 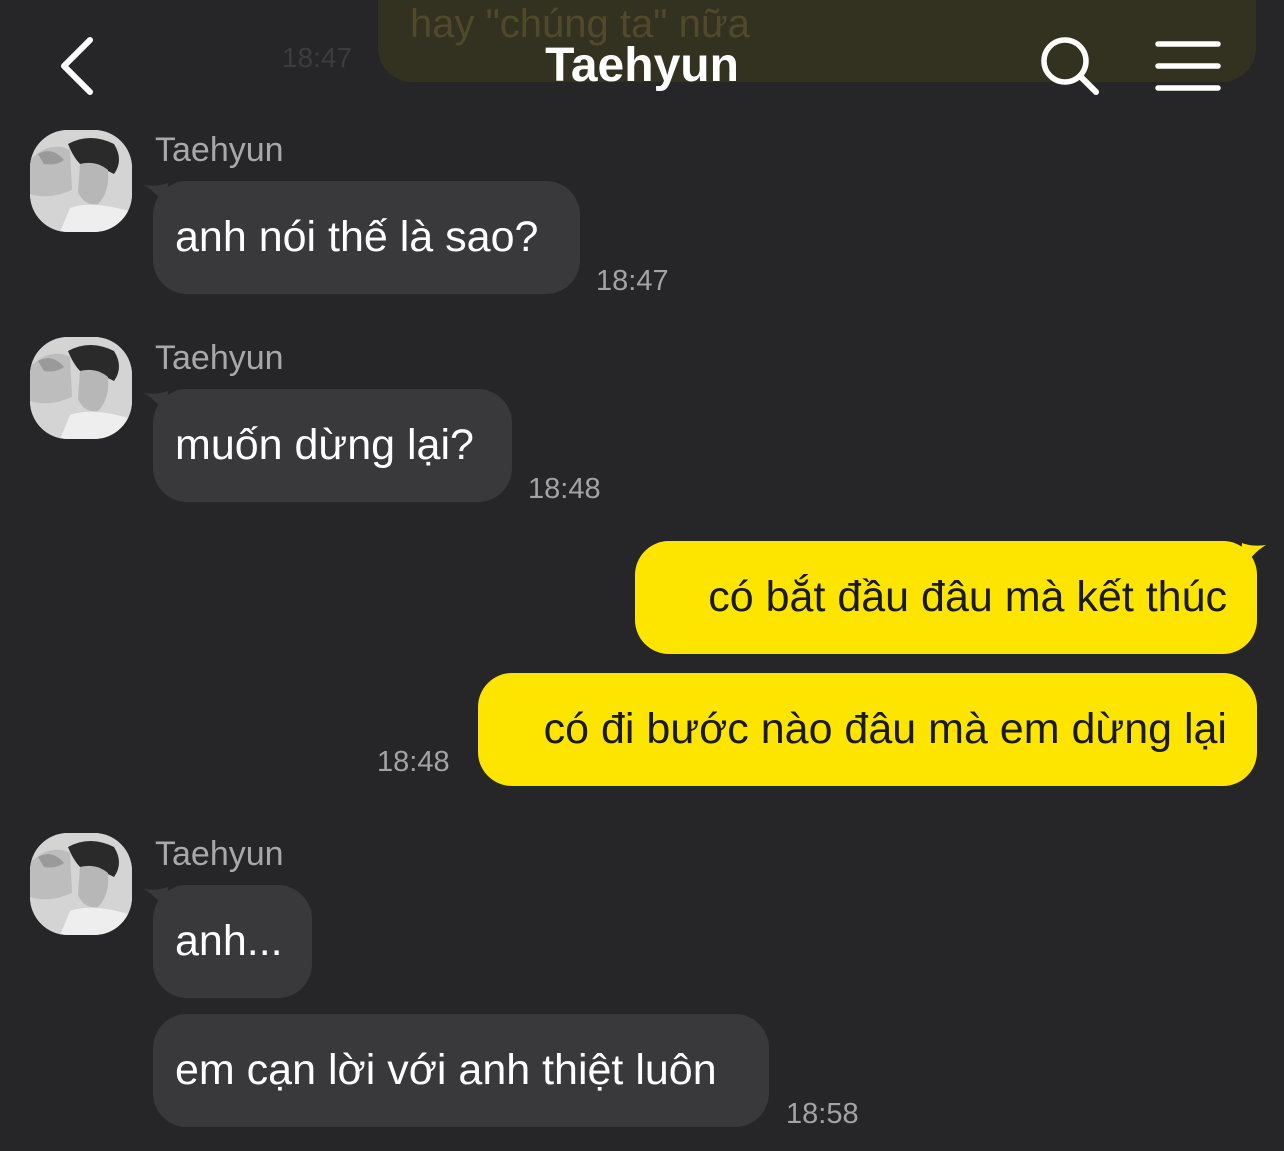 What do you see at coordinates (317, 57) in the screenshot?
I see `previous-message-time: 18:47` at bounding box center [317, 57].